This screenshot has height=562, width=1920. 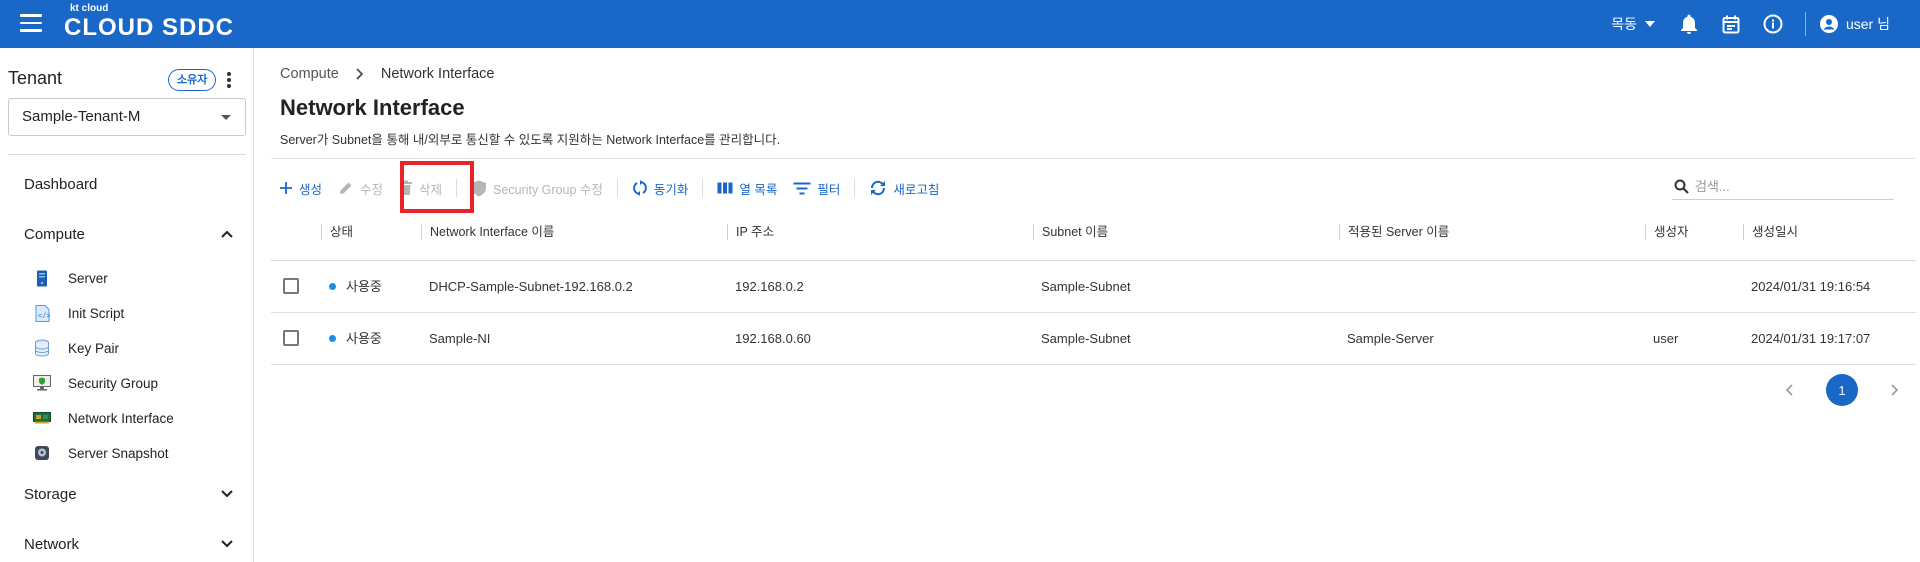 What do you see at coordinates (1811, 286) in the screenshot?
I see `created-cell: 2024/01/31 19:16:54` at bounding box center [1811, 286].